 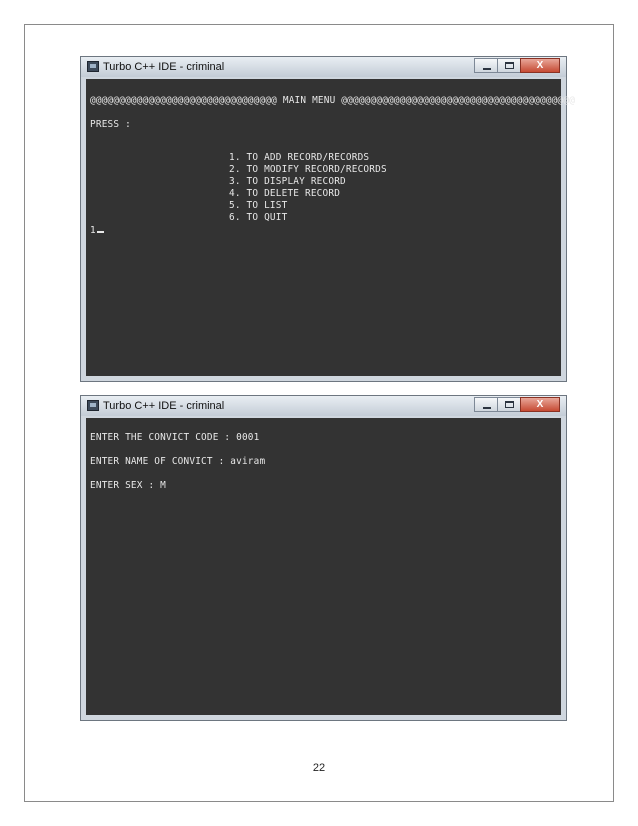 I want to click on user-input-line: 1, so click(x=97, y=230).